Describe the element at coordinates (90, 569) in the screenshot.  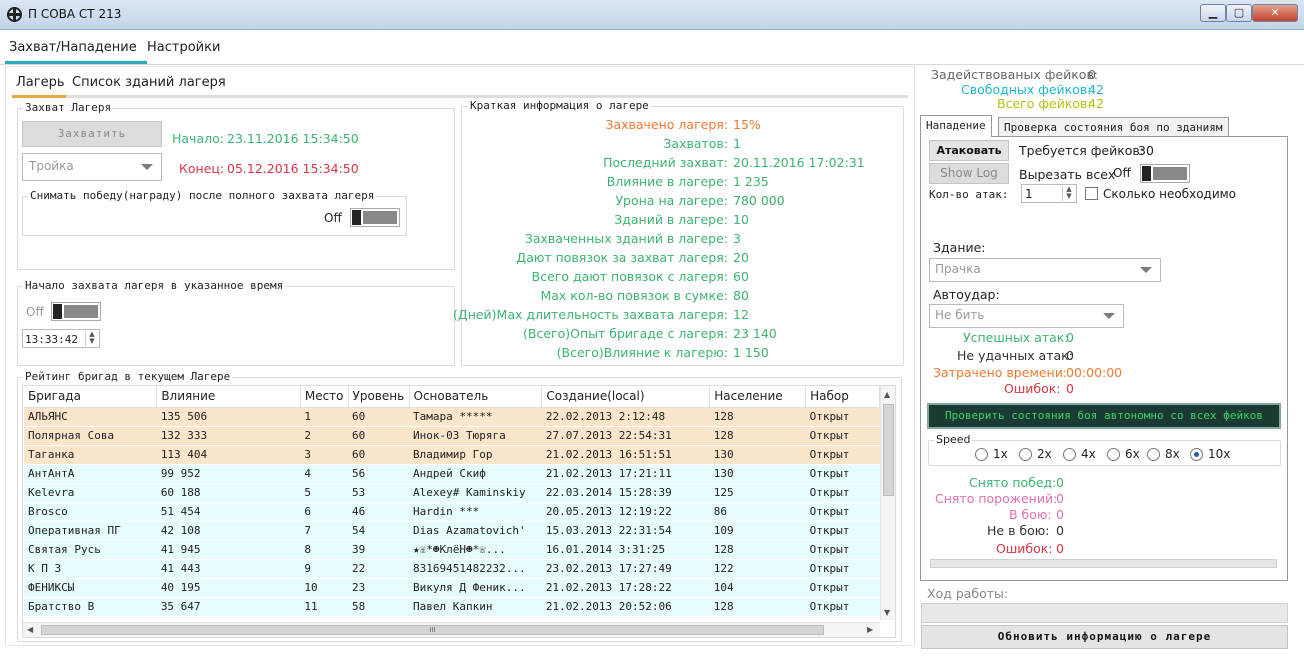
I see `table-cell: К П З` at that location.